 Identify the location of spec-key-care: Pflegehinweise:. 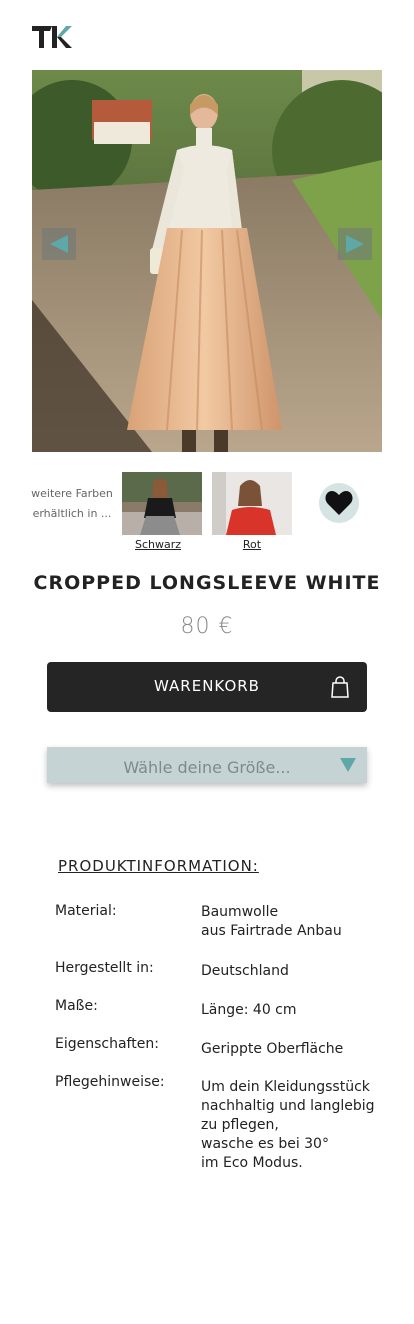
(110, 1082).